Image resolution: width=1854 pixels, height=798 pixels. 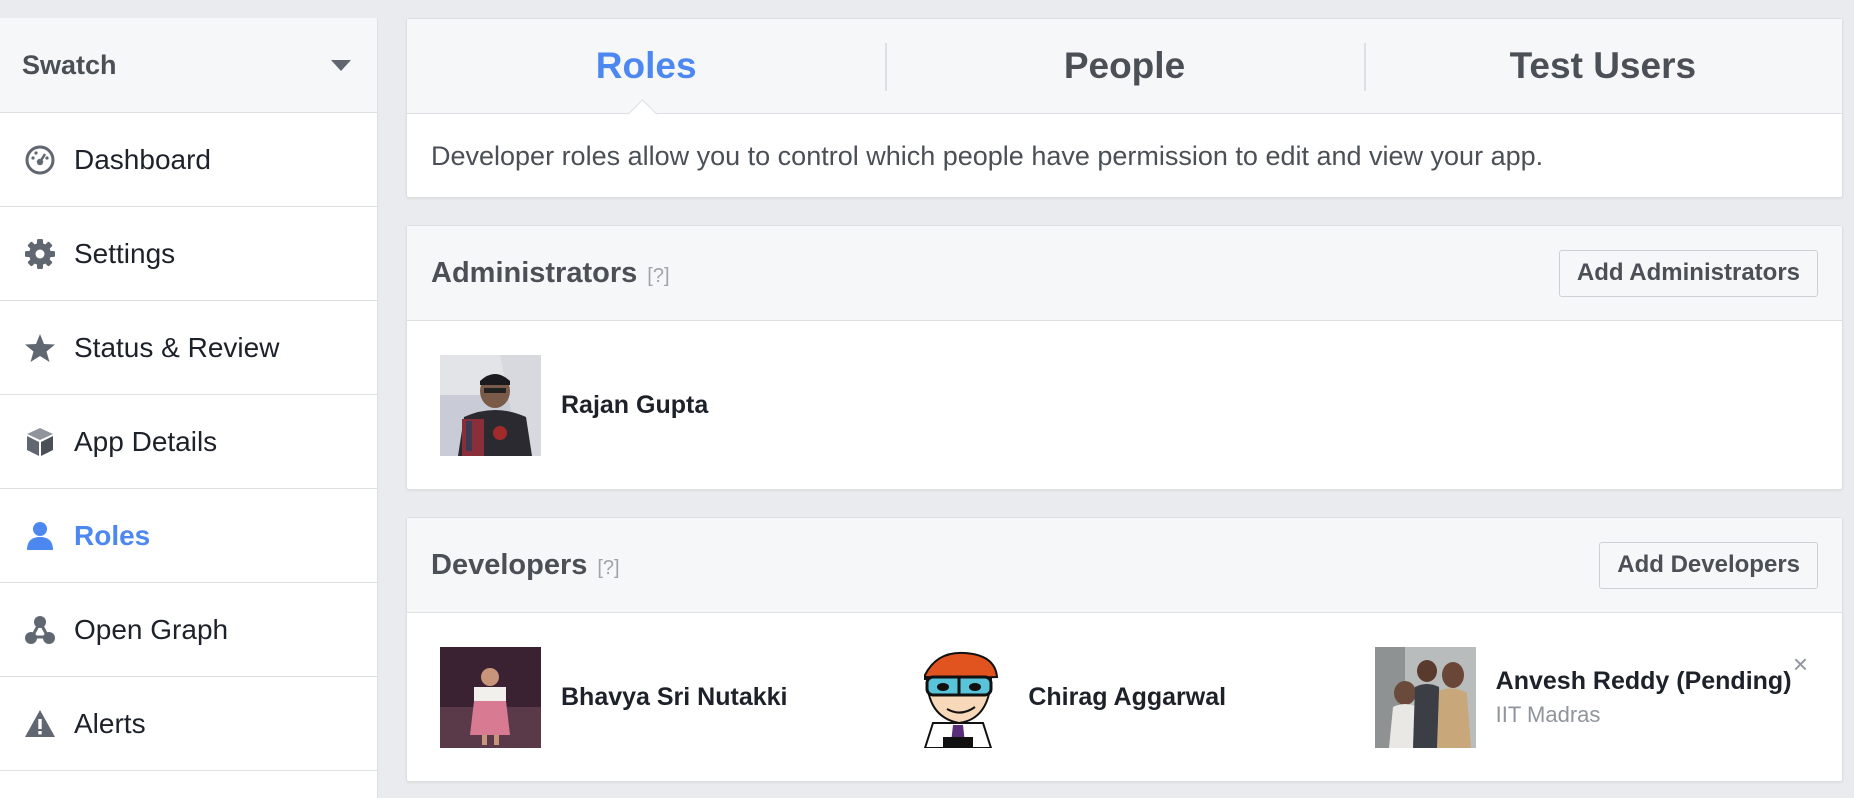 I want to click on star-icon, so click(x=40, y=348).